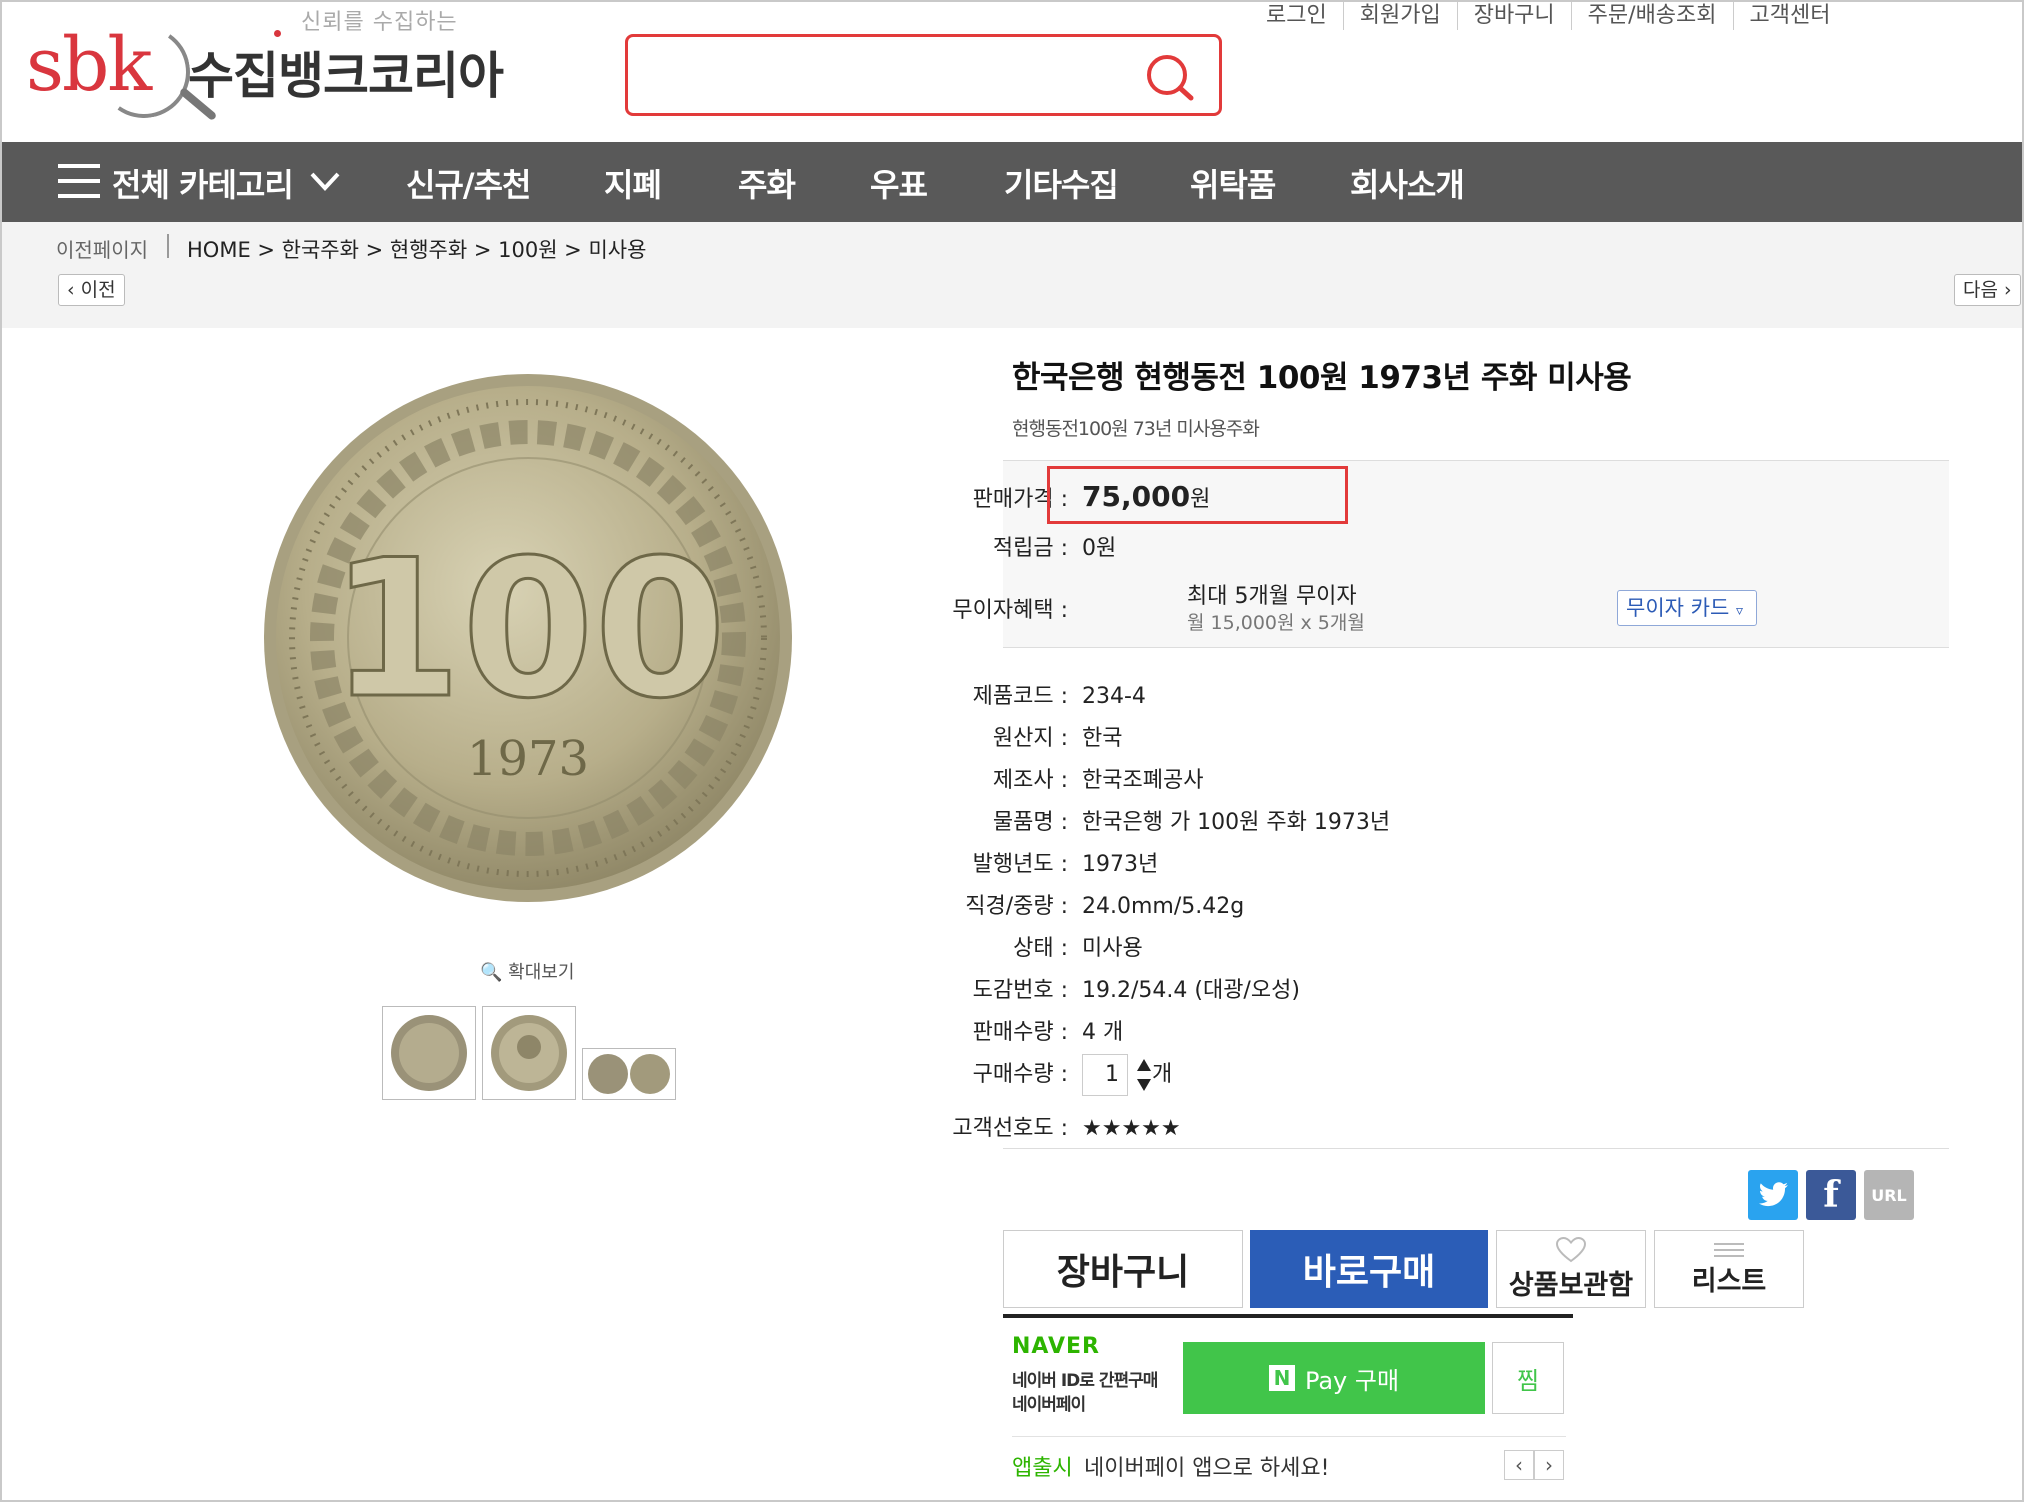  What do you see at coordinates (1651, 16) in the screenshot?
I see `order-tracking-link: 주문/배송조회` at bounding box center [1651, 16].